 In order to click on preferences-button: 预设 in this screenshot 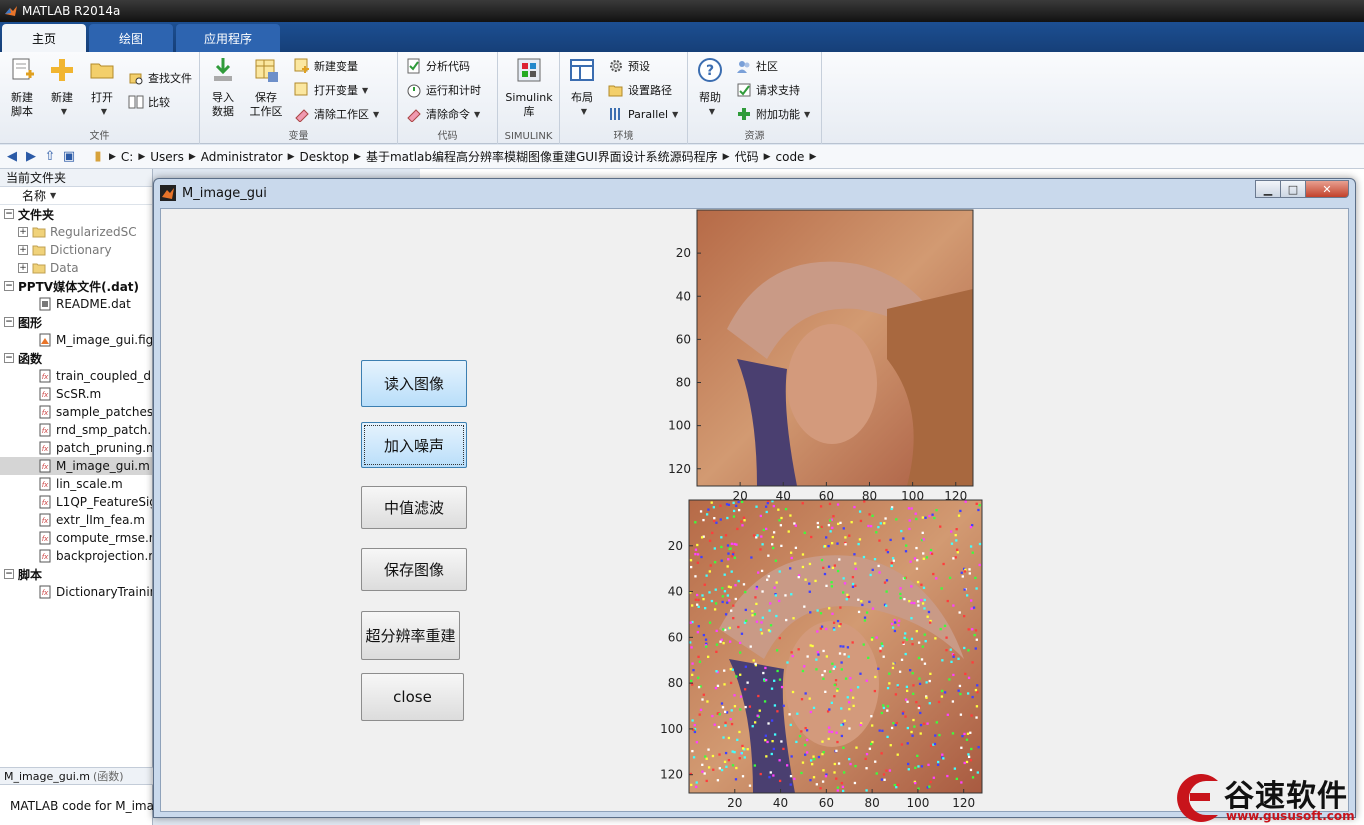, I will do `click(629, 66)`.